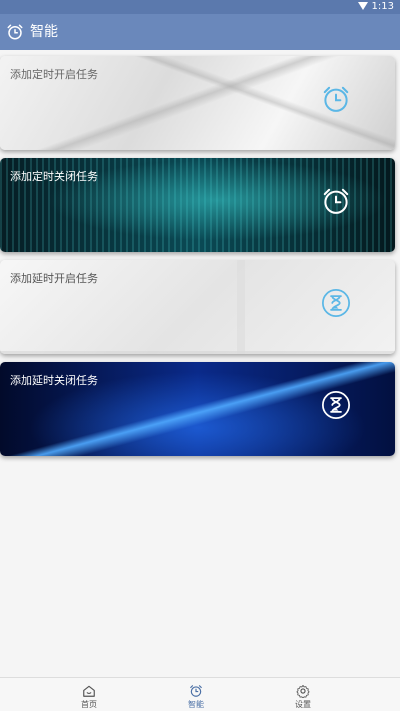 This screenshot has width=400, height=711. Describe the element at coordinates (54, 74) in the screenshot. I see `card-label: 添加定时开启任务` at that location.